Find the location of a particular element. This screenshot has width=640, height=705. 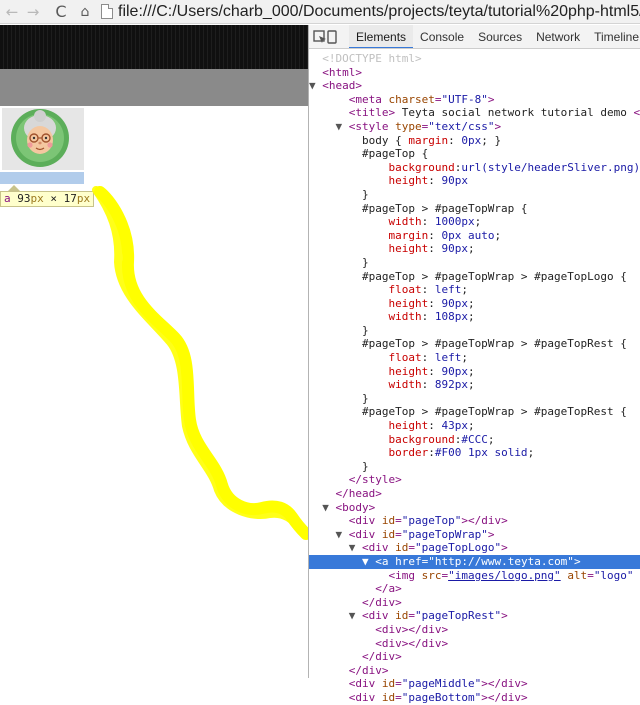

tab-sources: Sources is located at coordinates (500, 36).